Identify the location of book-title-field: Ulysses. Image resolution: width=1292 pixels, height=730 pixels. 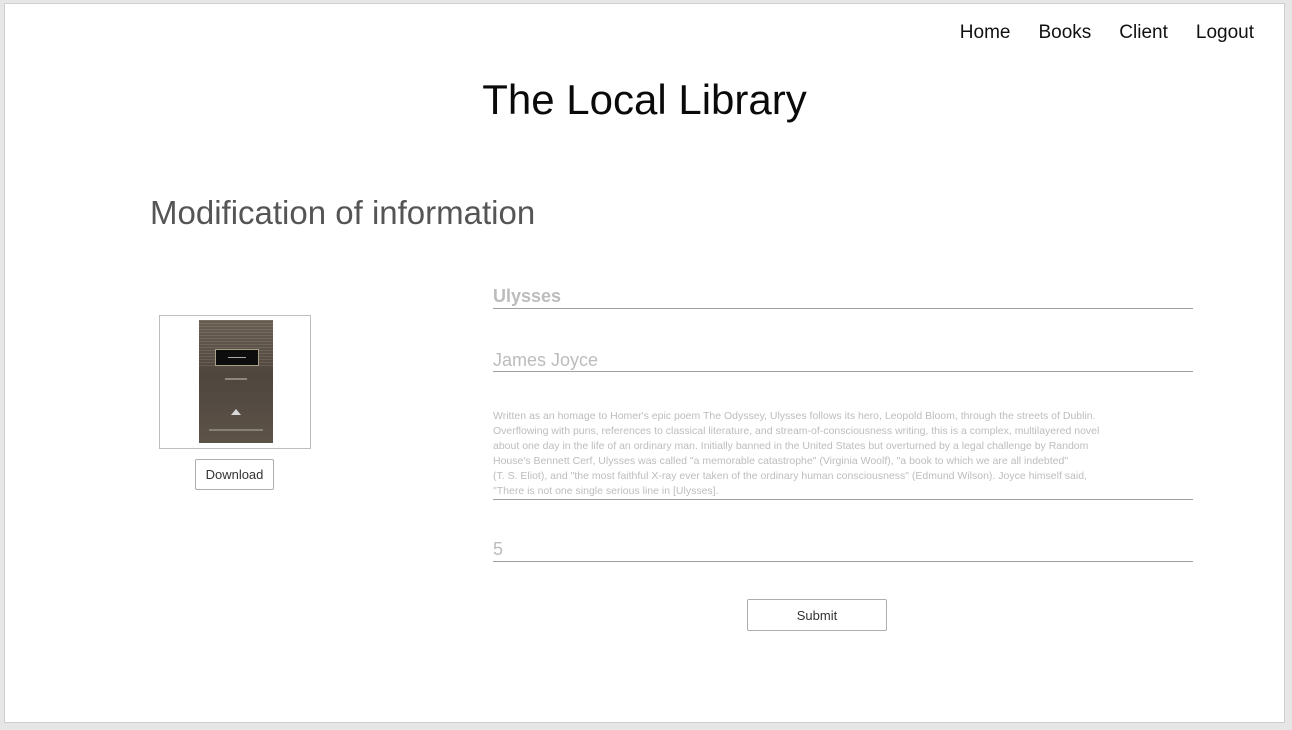
(843, 296).